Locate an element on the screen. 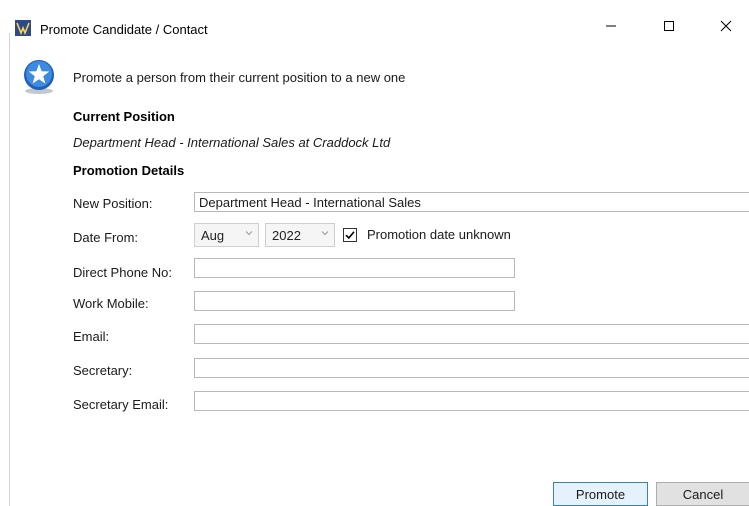 This screenshot has width=749, height=506. secretary-label: Secretary: is located at coordinates (103, 370).